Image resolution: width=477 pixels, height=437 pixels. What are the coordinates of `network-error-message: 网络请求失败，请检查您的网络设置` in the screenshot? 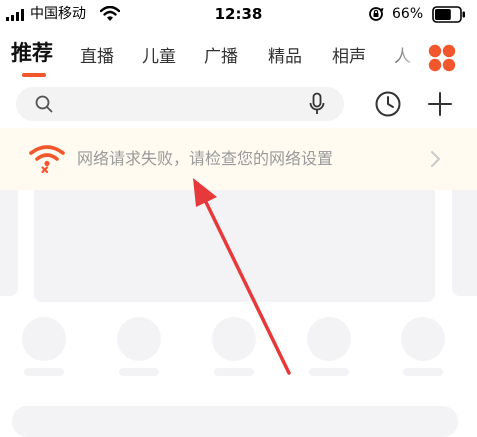 It's located at (205, 158).